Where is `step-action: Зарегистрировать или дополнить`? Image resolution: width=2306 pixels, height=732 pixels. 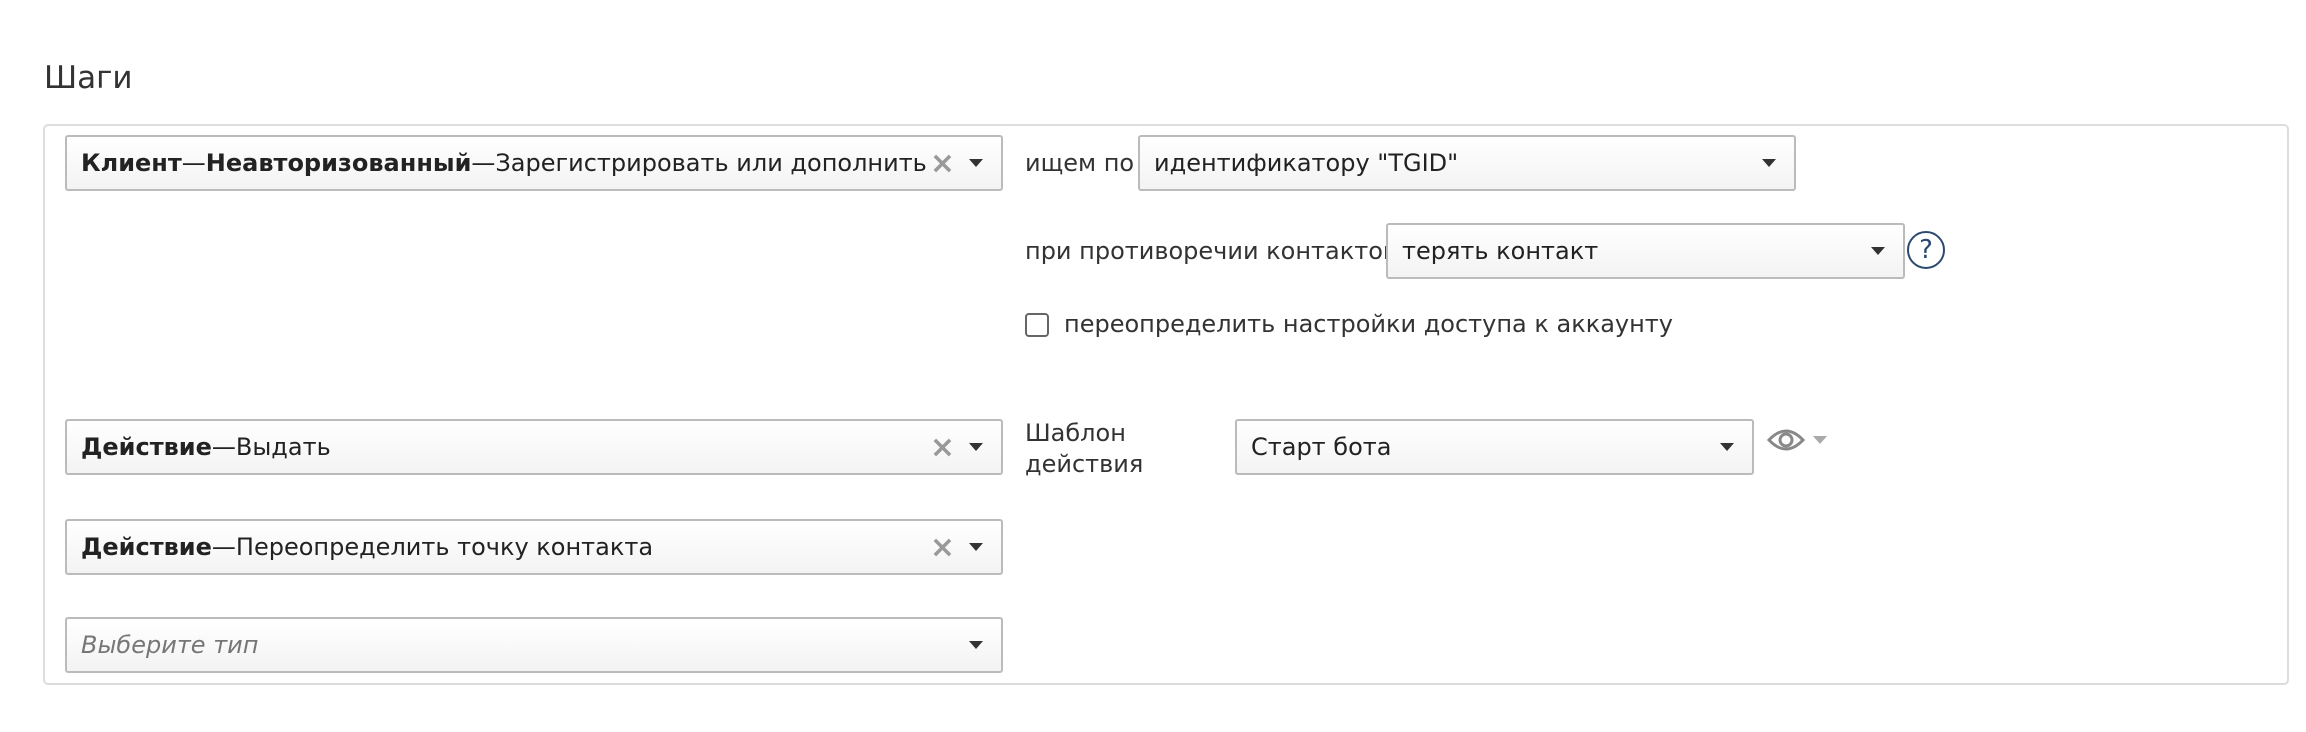 step-action: Зарегистрировать или дополнить is located at coordinates (711, 163).